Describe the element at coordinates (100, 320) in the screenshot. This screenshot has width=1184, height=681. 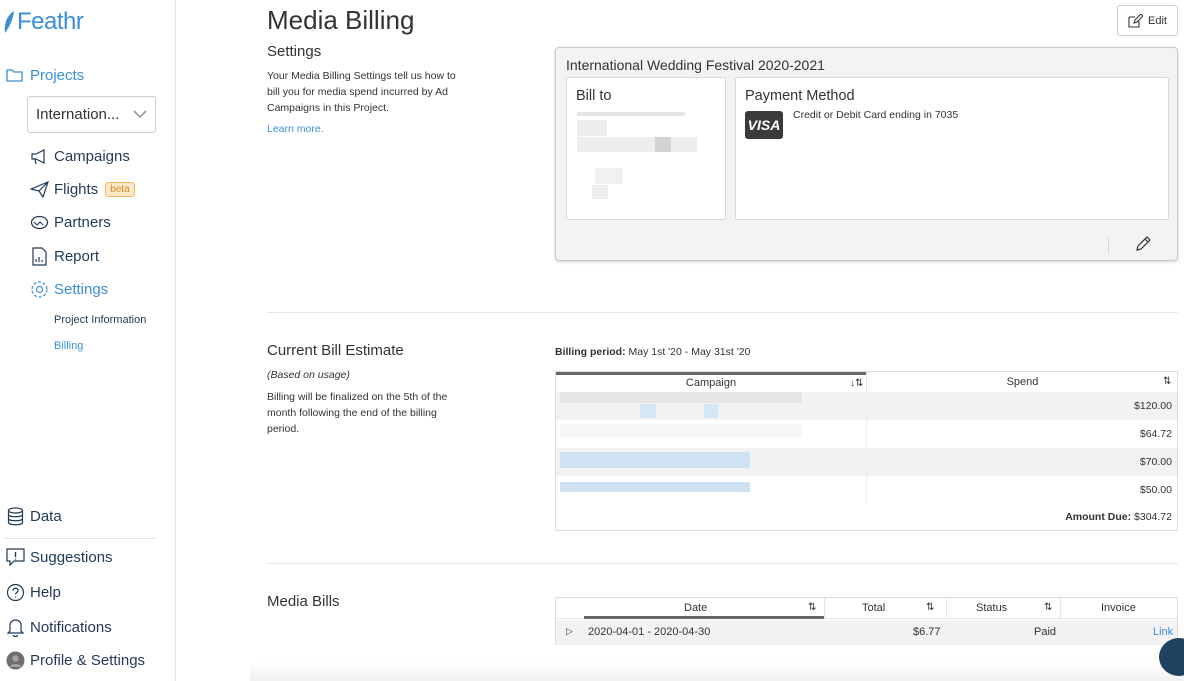
I see `sidebar-subitem-project-information: Project Information` at that location.